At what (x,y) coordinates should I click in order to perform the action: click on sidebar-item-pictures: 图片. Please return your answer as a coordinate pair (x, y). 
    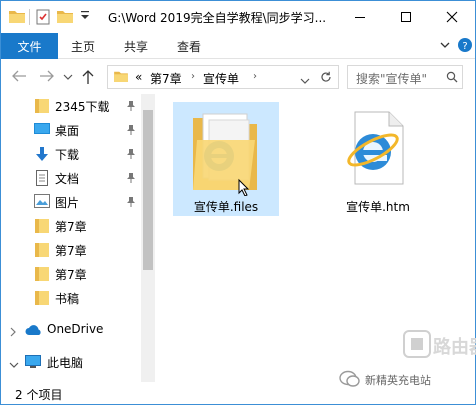
    Looking at the image, I should click on (71, 202).